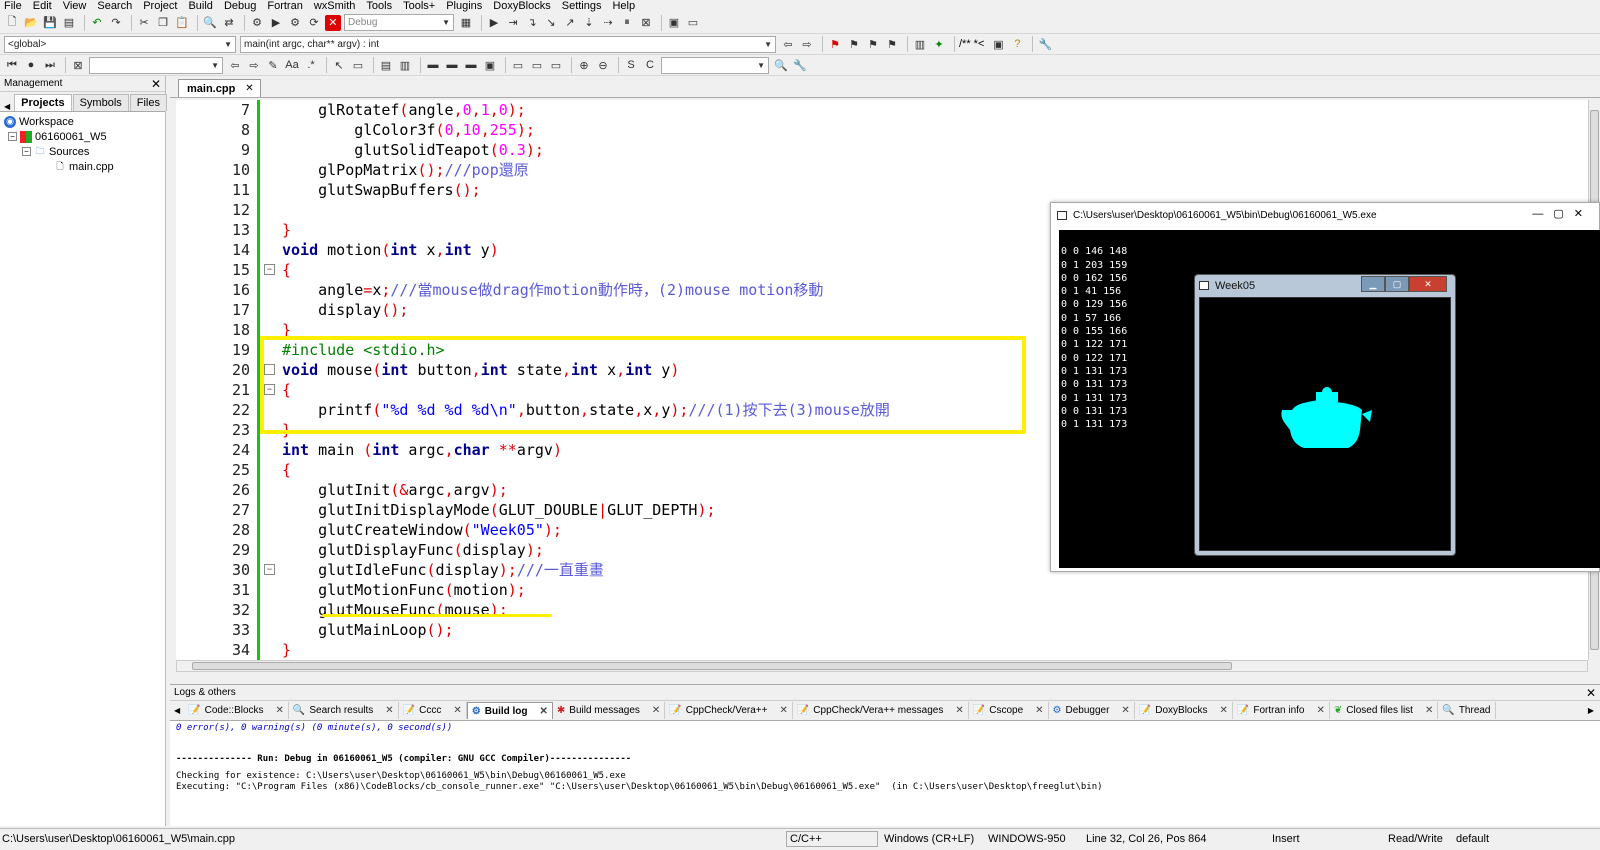 Image resolution: width=1600 pixels, height=850 pixels. Describe the element at coordinates (379, 6) in the screenshot. I see `menu-tools: Tools` at that location.